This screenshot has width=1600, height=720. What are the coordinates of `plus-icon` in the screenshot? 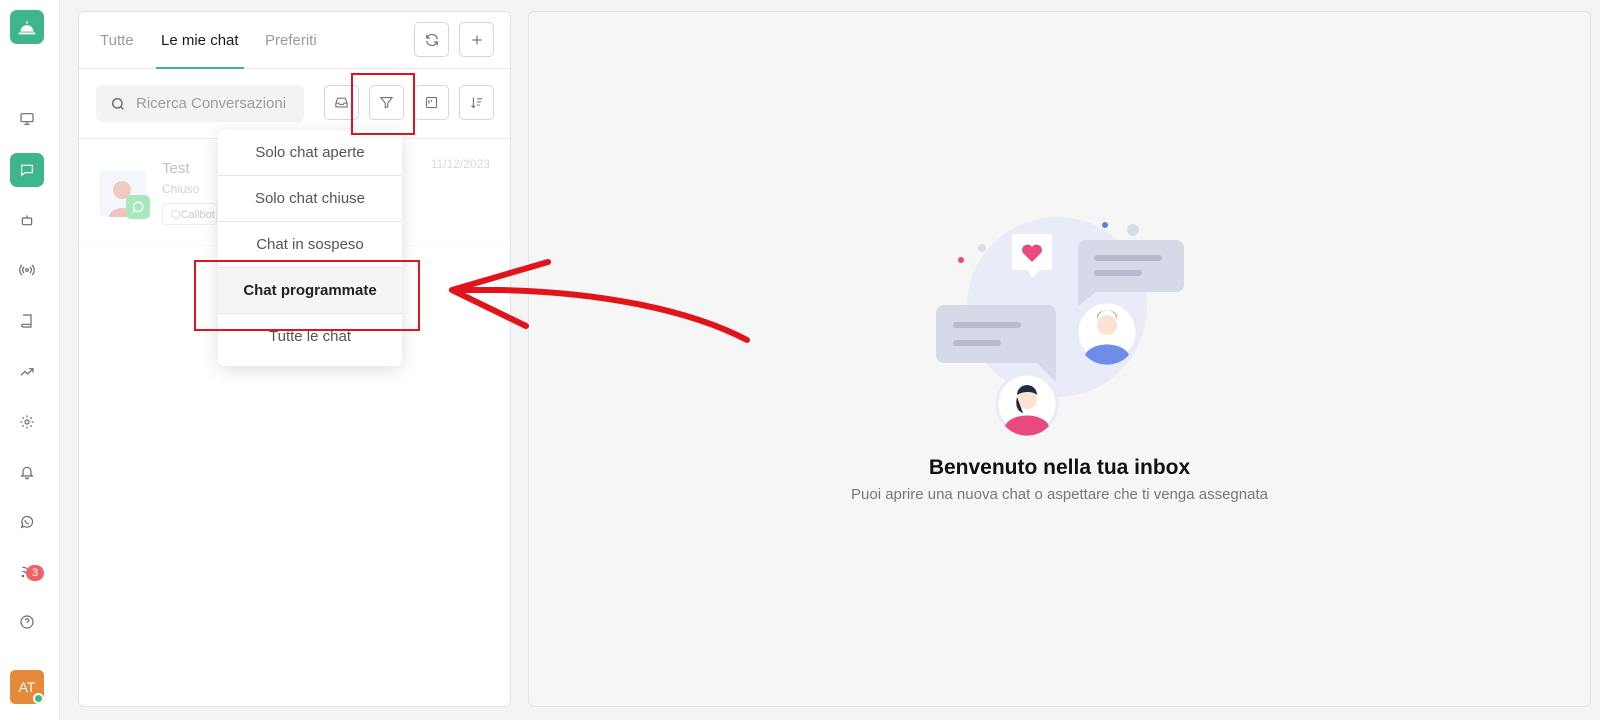 It's located at (476, 39).